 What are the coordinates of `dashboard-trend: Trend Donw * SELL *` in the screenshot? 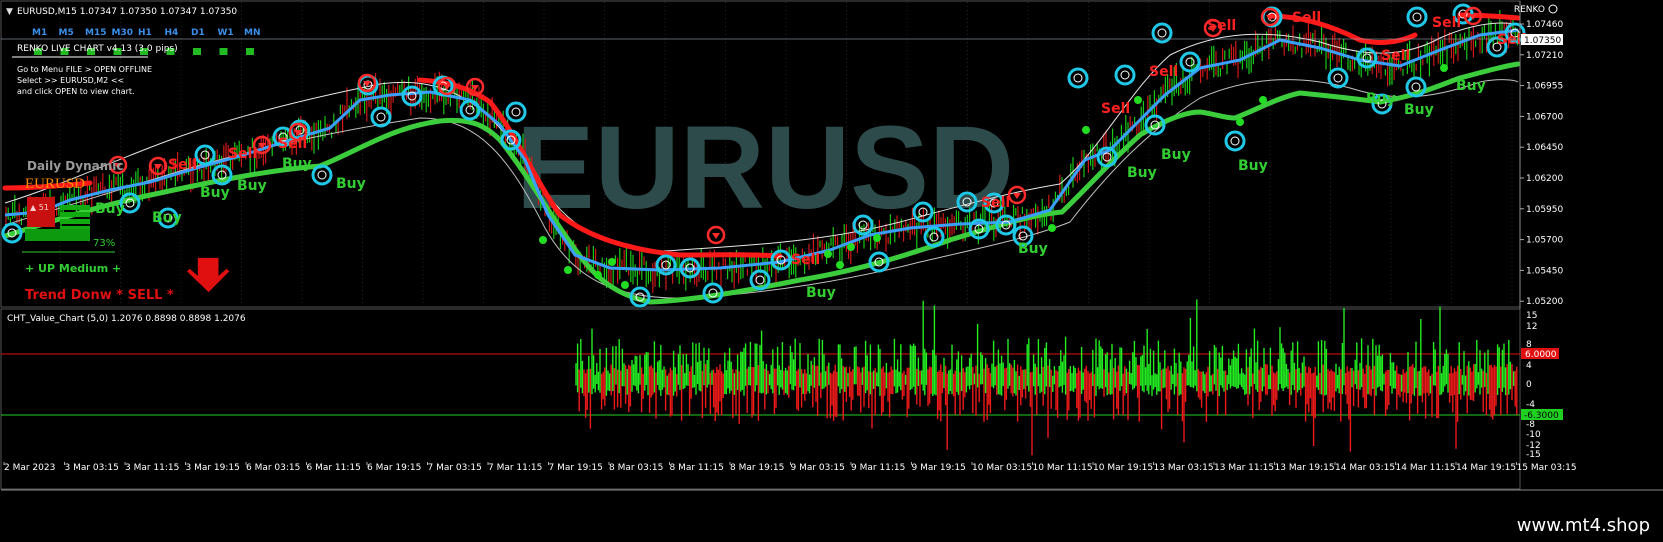 It's located at (99, 295).